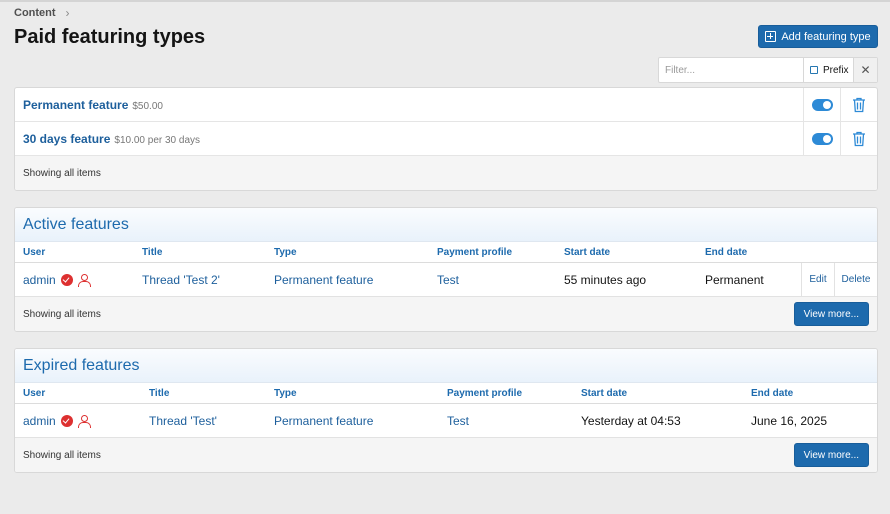 The height and width of the screenshot is (514, 890). I want to click on filter-input, so click(731, 70).